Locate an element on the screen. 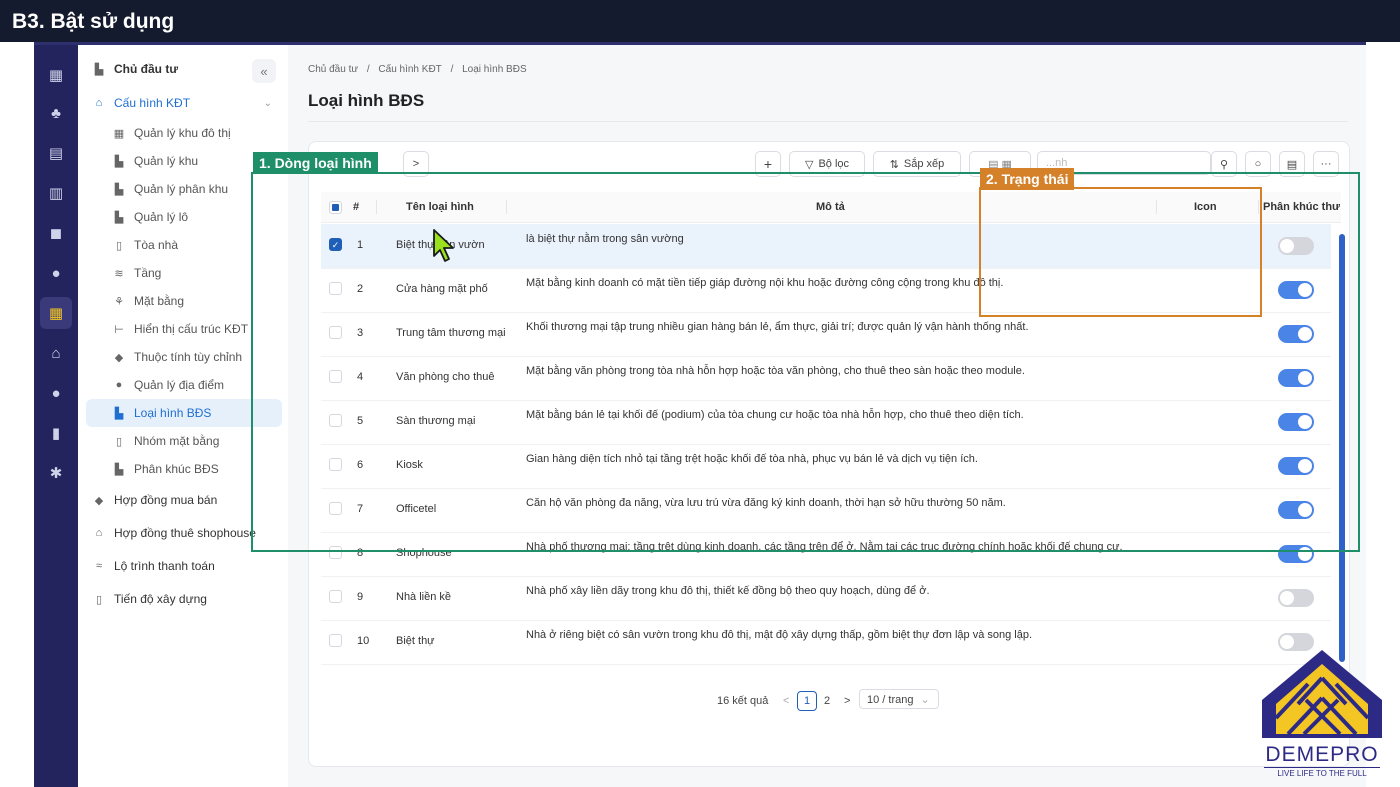 Image resolution: width=1400 pixels, height=787 pixels. sidebar-item-construction-progress: ▯ Tiến độ xây dựng is located at coordinates (183, 599).